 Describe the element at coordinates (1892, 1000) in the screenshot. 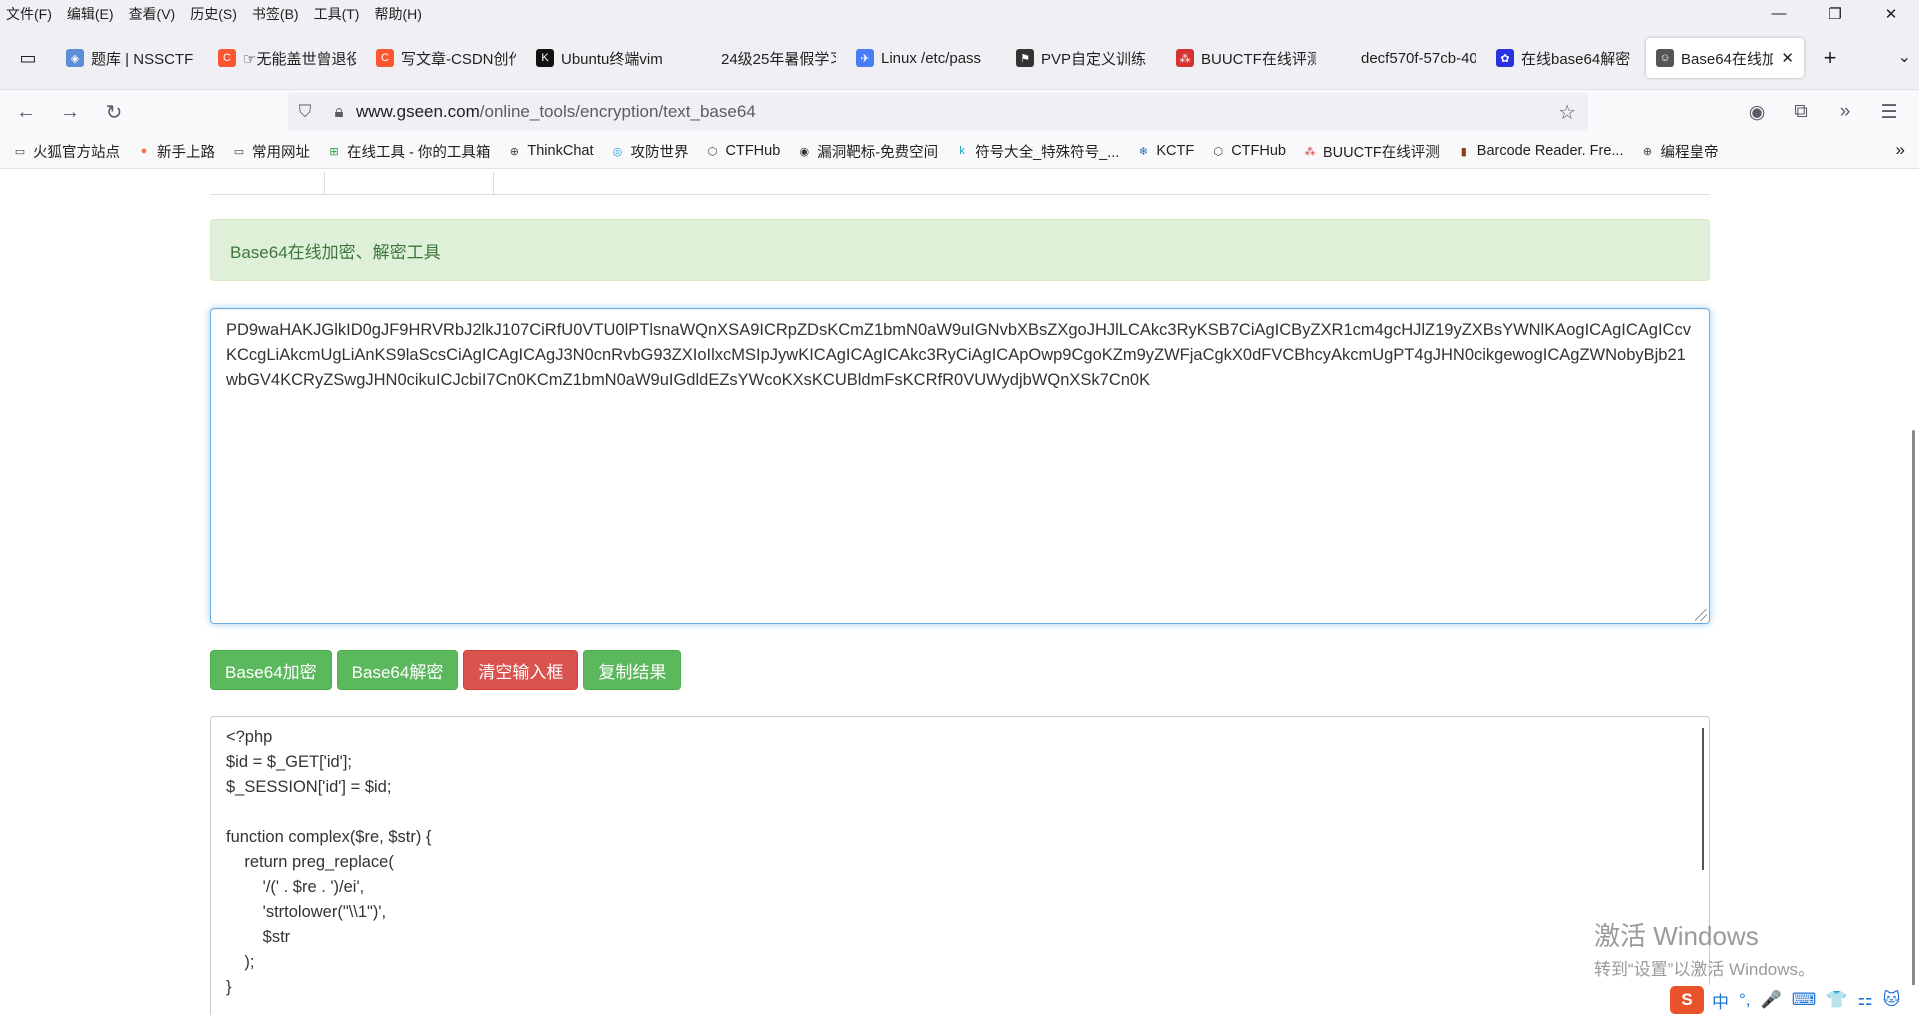

I see `ime-mascot-icon: 🐱` at that location.